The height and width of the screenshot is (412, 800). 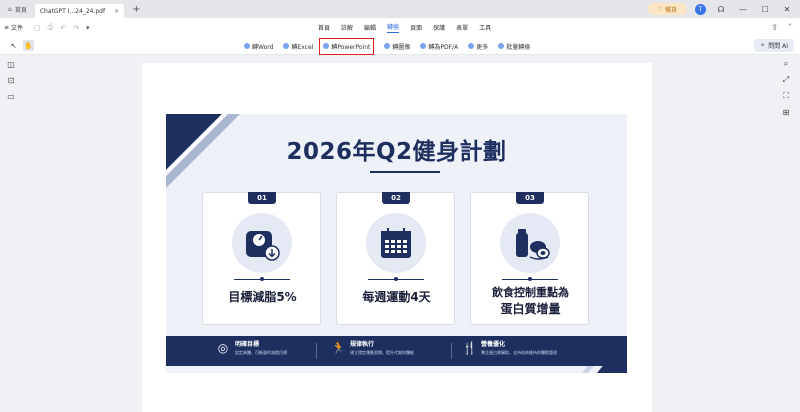 What do you see at coordinates (700, 9) in the screenshot?
I see `avatar: T` at bounding box center [700, 9].